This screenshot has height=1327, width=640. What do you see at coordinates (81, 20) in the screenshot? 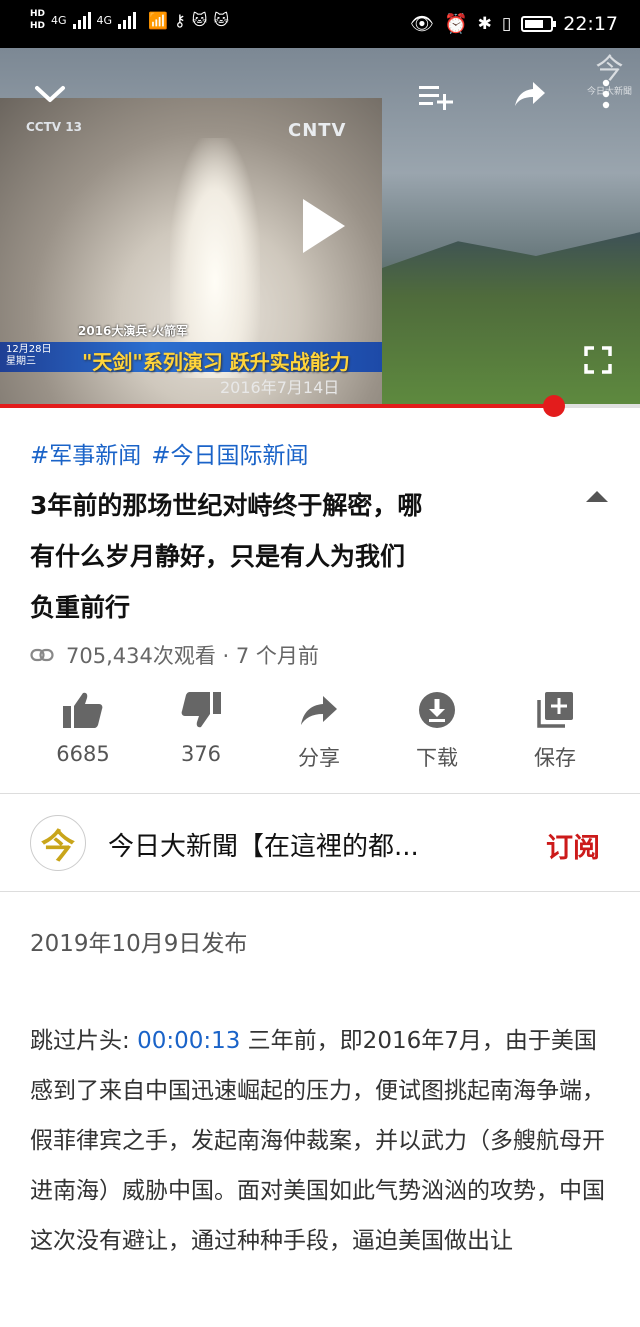
I see `signal-icon` at bounding box center [81, 20].